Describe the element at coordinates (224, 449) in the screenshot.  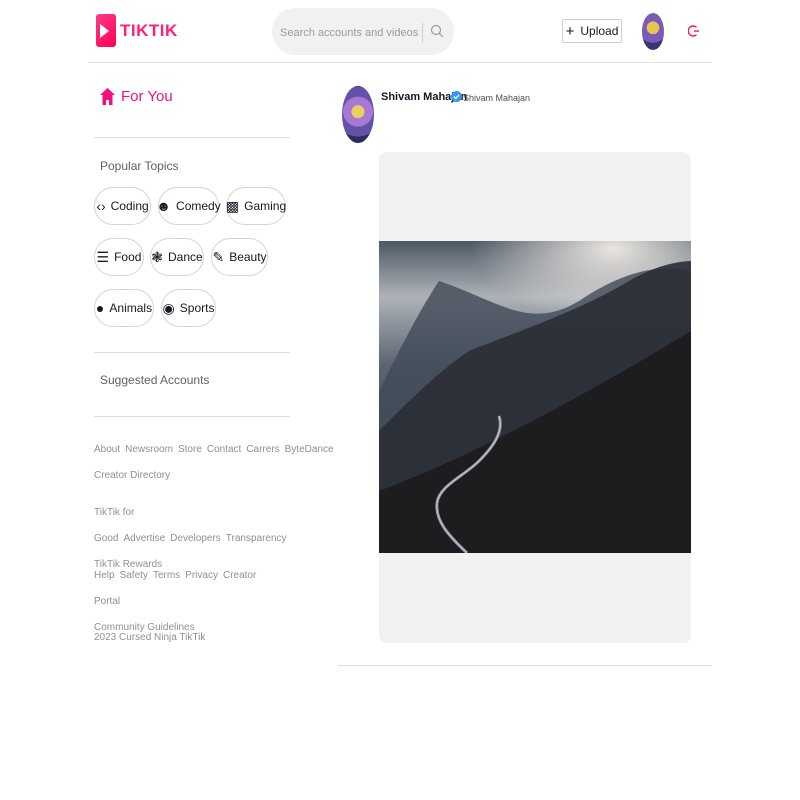
I see `footer-link: Contact` at that location.